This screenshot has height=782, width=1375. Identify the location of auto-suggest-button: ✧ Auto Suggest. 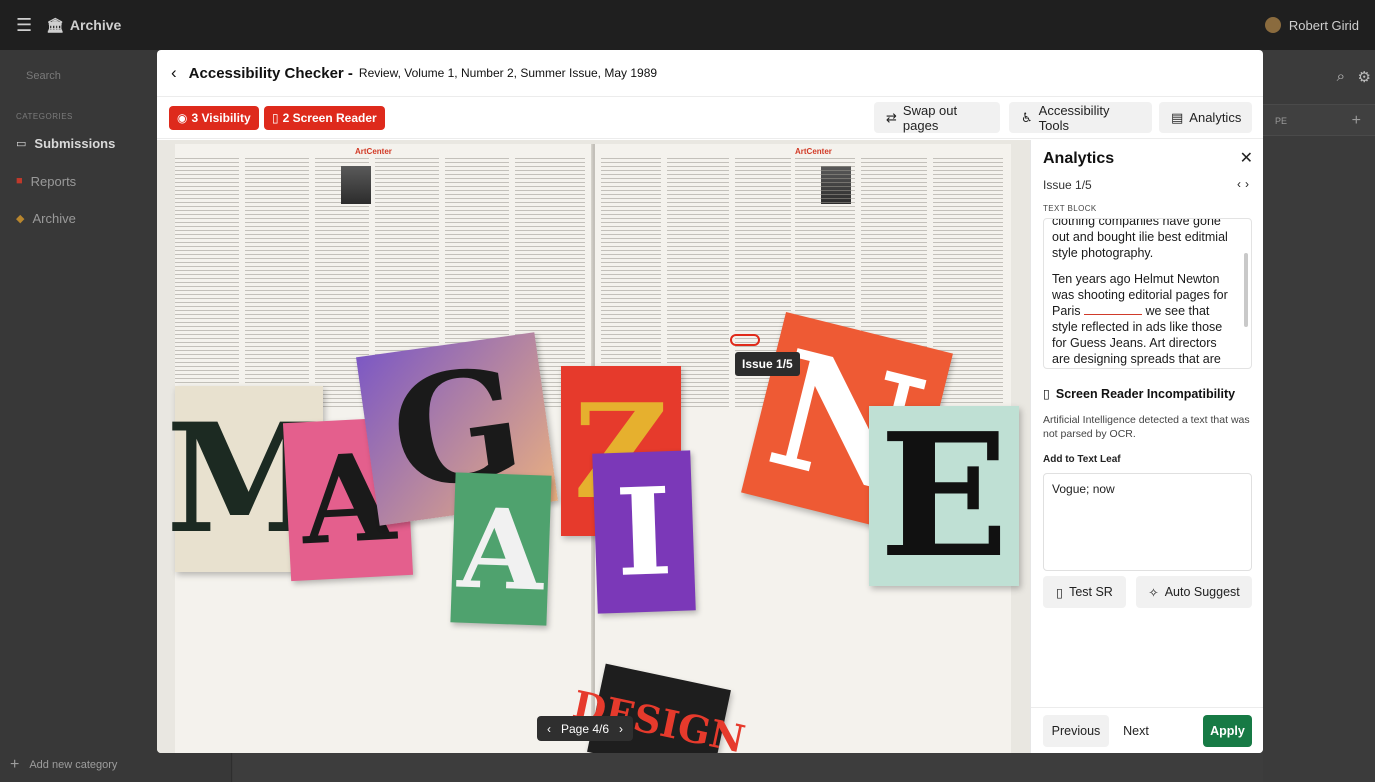
(1194, 592).